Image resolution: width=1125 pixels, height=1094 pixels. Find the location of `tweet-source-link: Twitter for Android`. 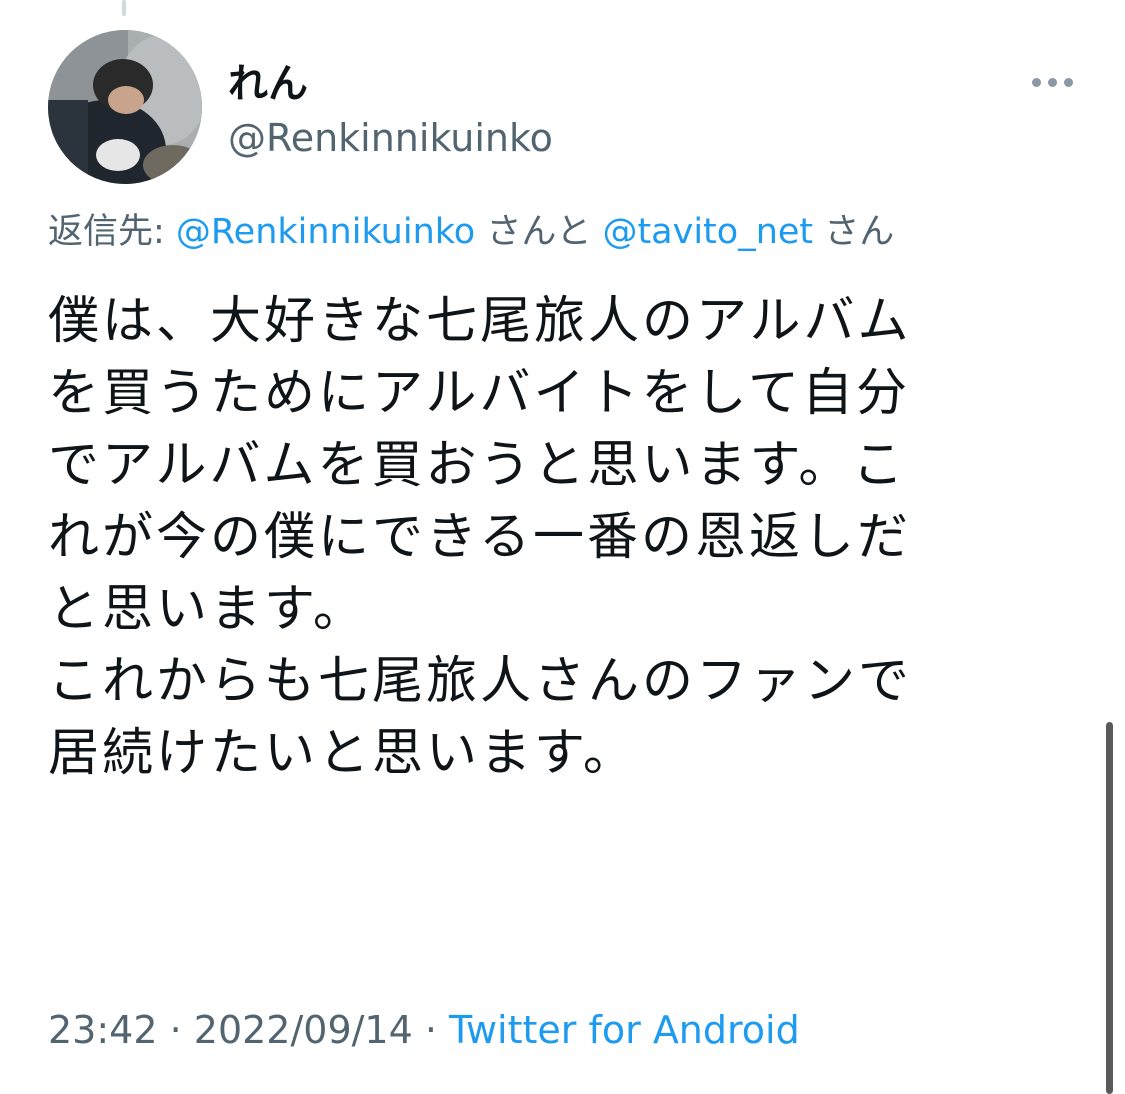

tweet-source-link: Twitter for Android is located at coordinates (624, 1030).